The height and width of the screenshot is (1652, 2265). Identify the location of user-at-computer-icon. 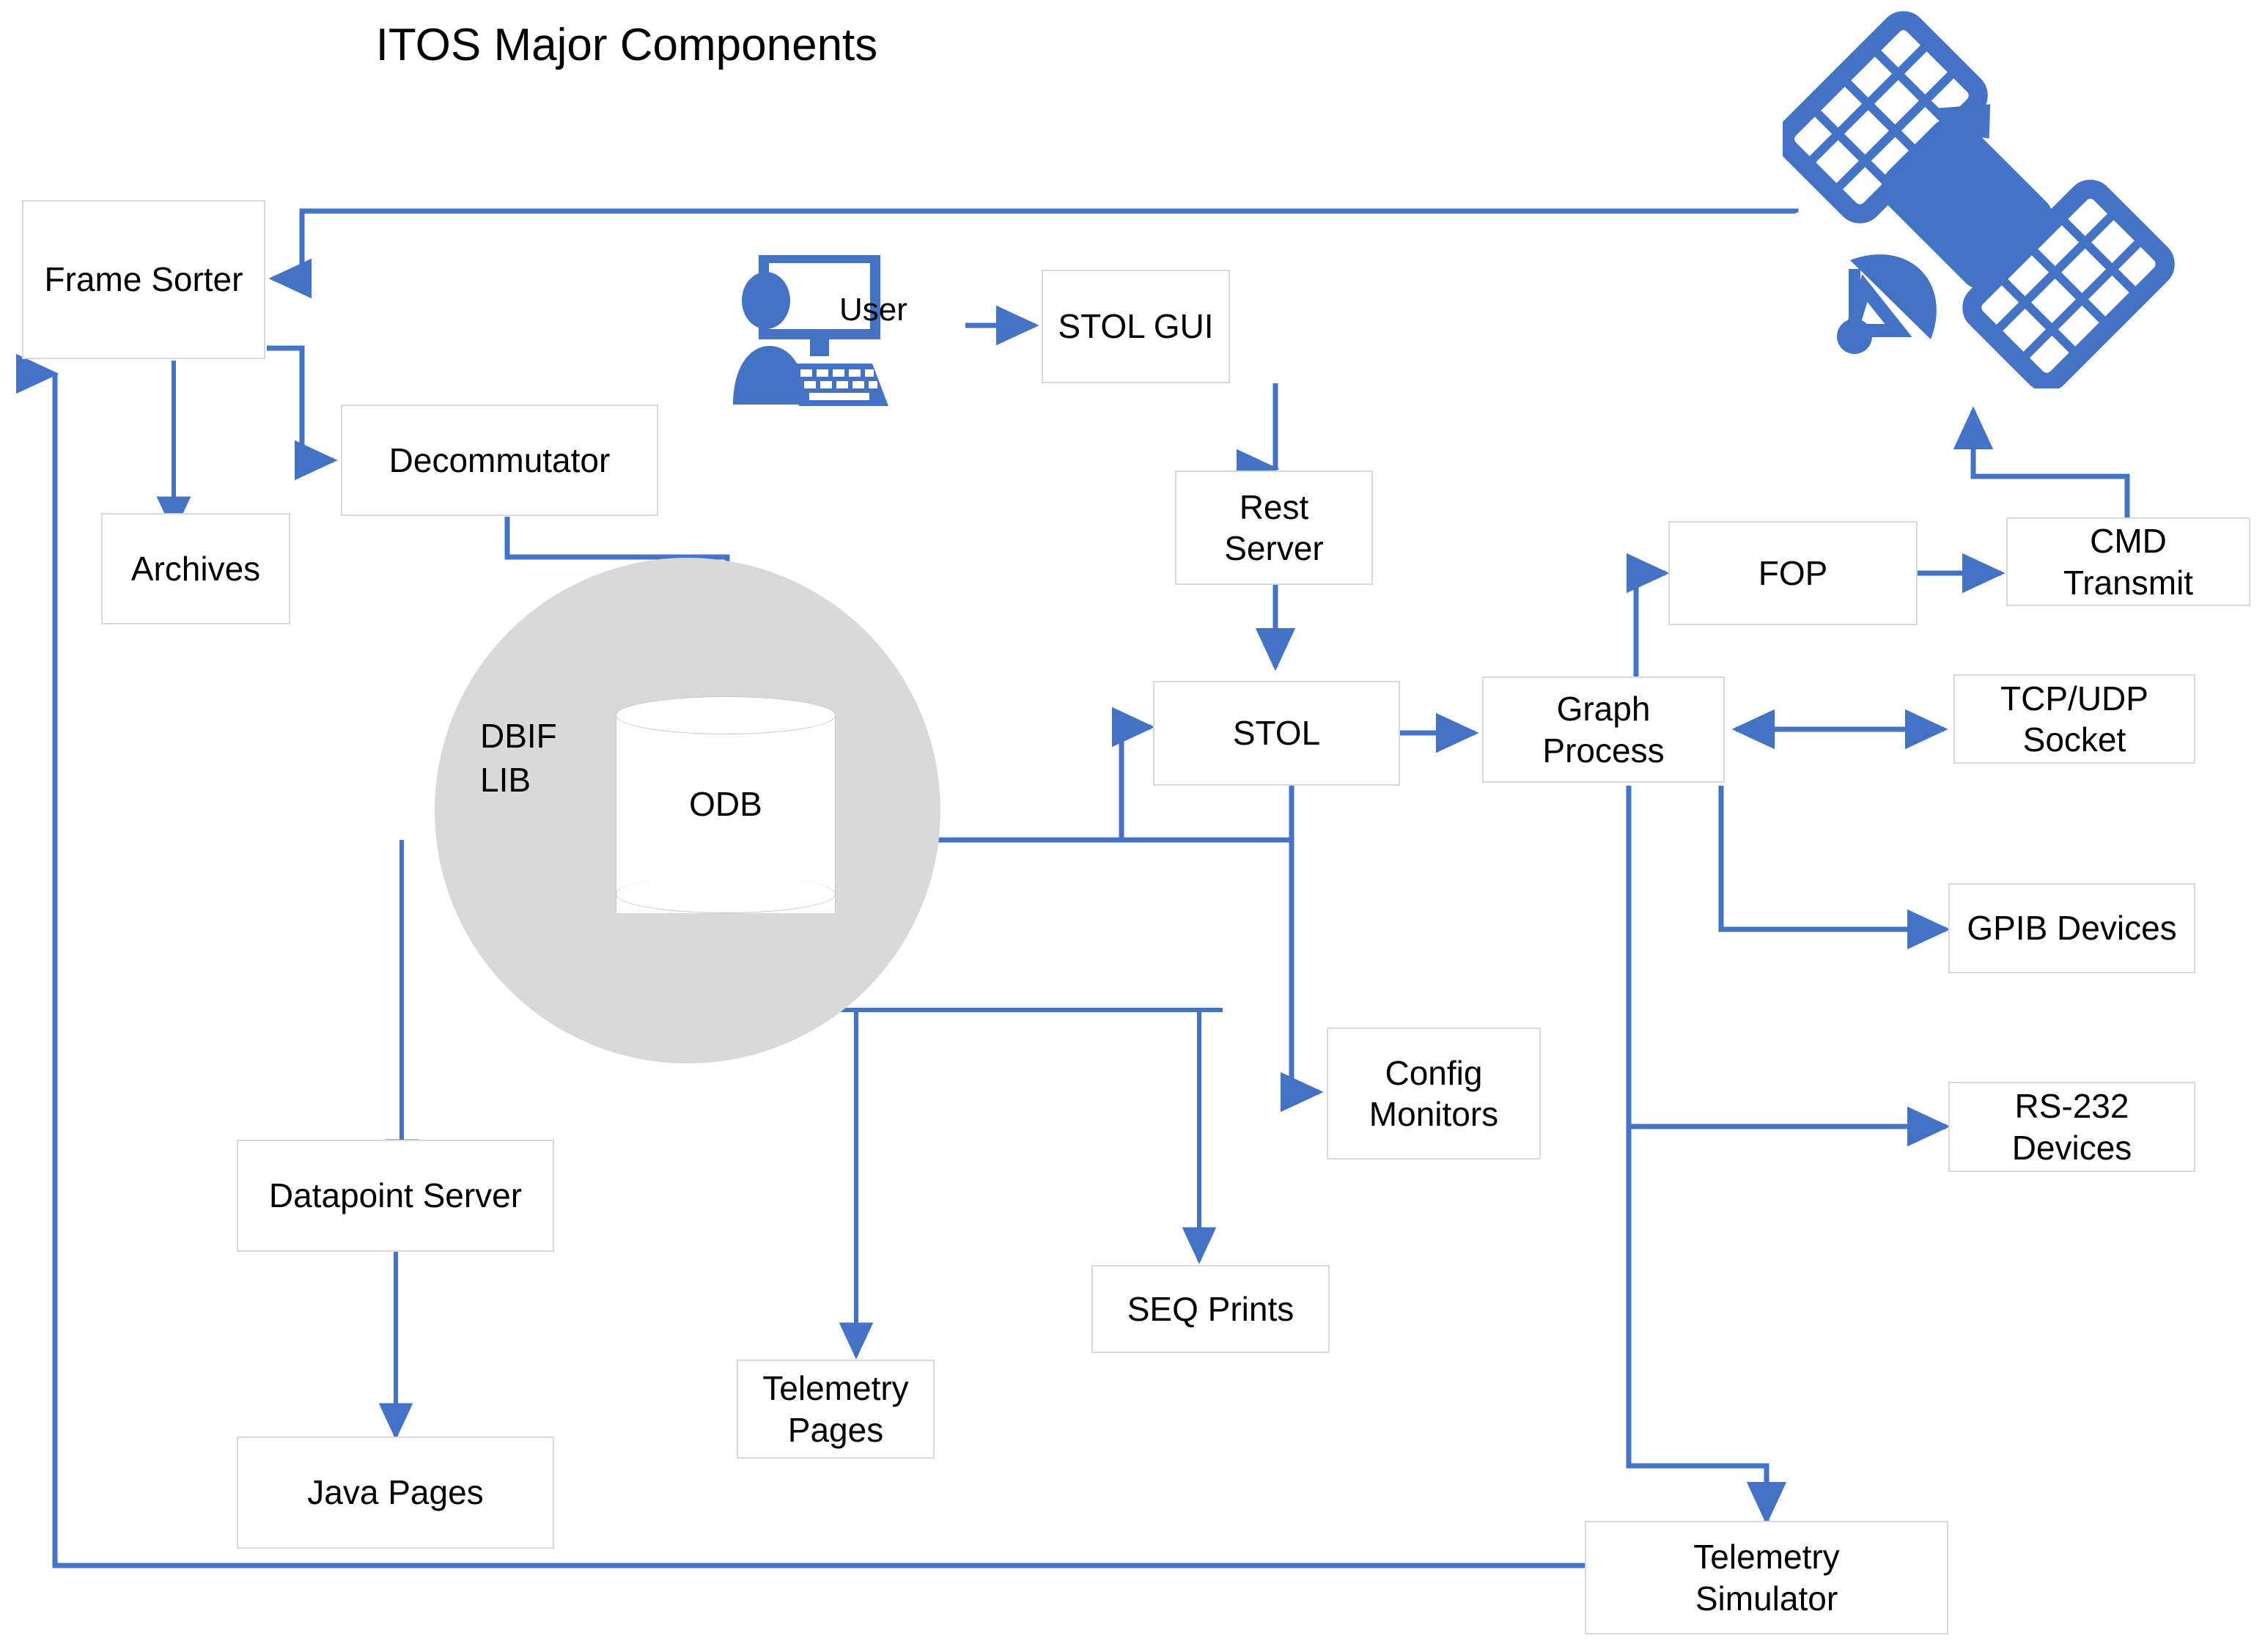
(811, 330).